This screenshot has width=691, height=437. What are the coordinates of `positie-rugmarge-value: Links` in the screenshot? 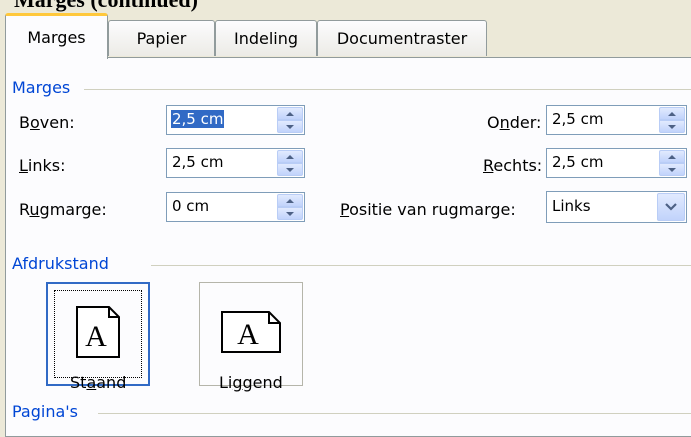 It's located at (571, 206).